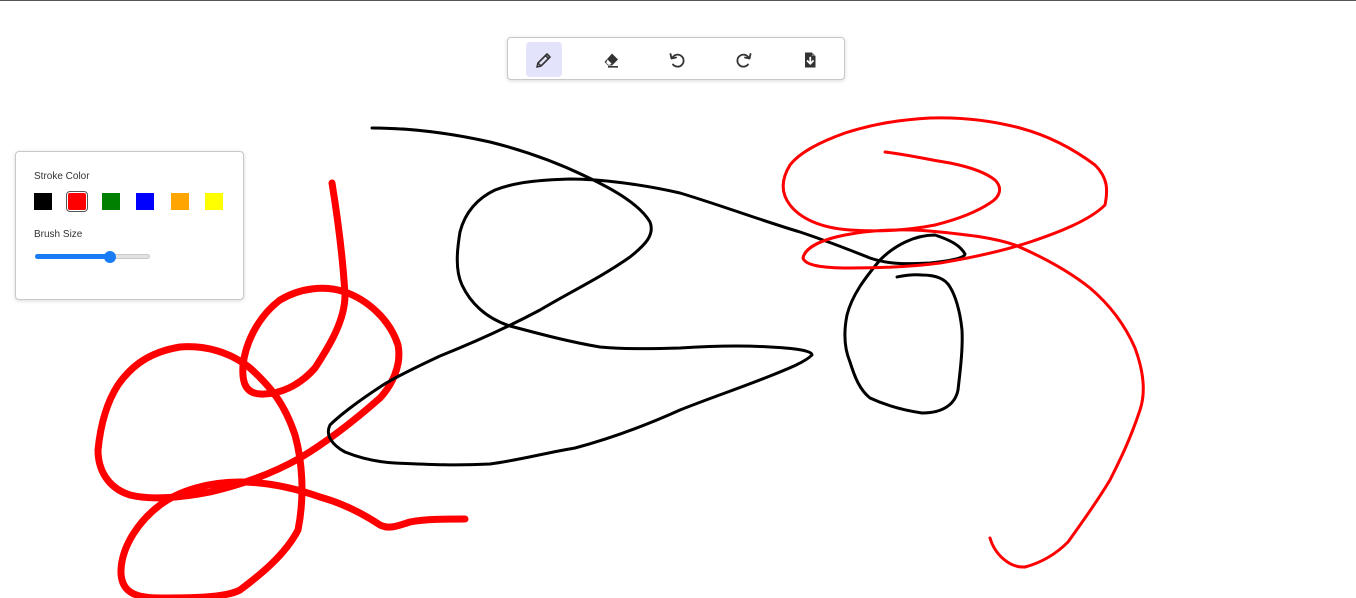 This screenshot has width=1356, height=598. I want to click on slider-thumb, so click(109, 257).